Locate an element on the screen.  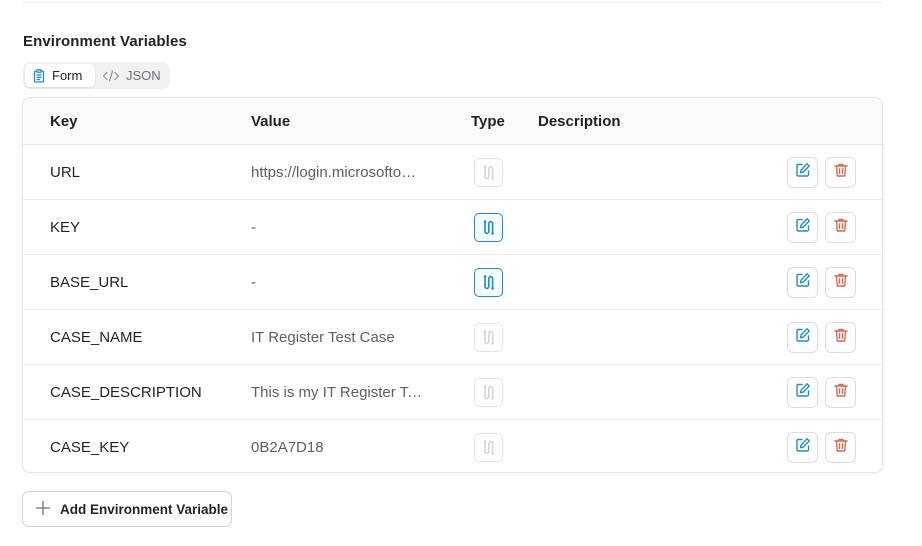
previous-section-edge is located at coordinates (452, 1).